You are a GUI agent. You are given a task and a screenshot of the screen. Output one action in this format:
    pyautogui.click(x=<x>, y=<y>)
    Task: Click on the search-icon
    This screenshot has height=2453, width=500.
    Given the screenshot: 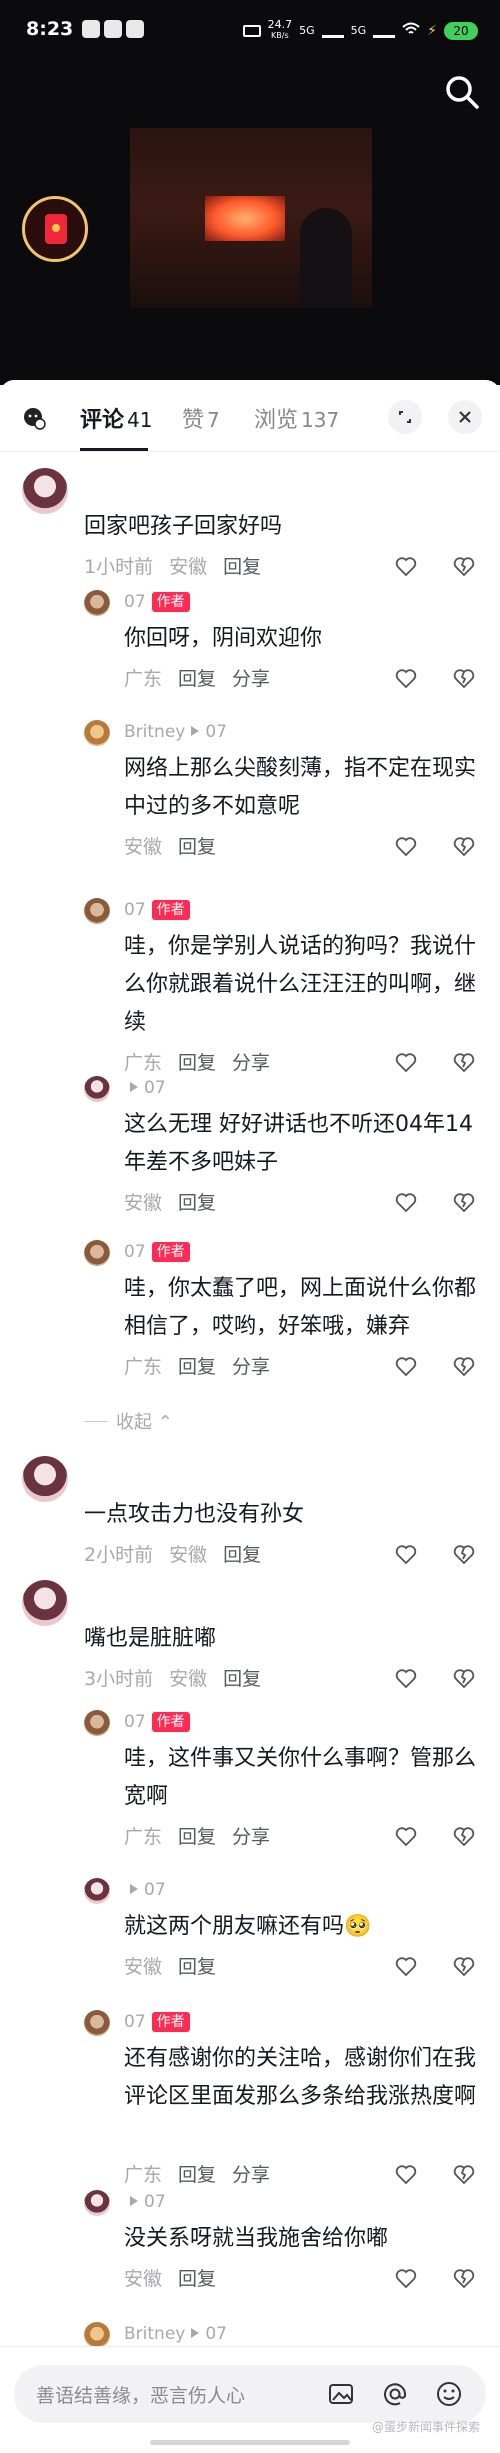 What is the action you would take?
    pyautogui.click(x=462, y=92)
    